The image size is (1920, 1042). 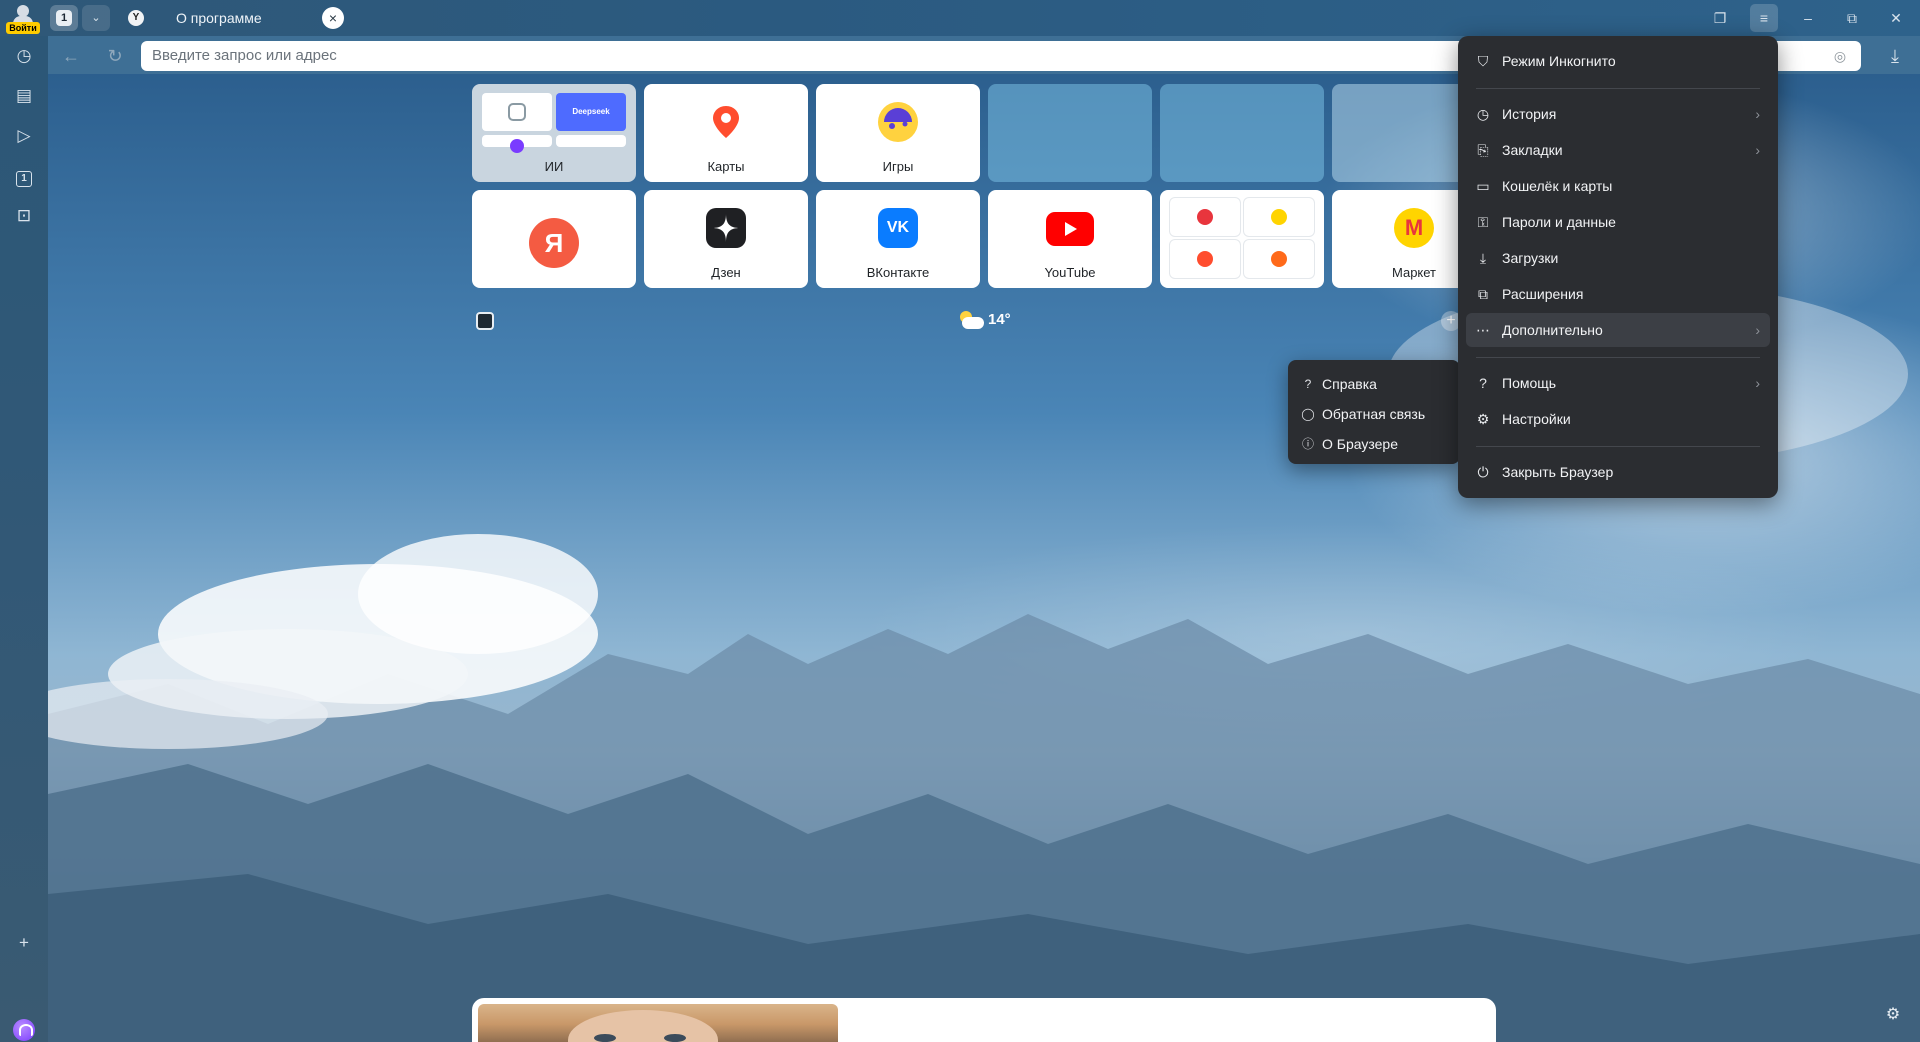 What do you see at coordinates (1852, 18) in the screenshot?
I see `restore-icon: ⧉` at bounding box center [1852, 18].